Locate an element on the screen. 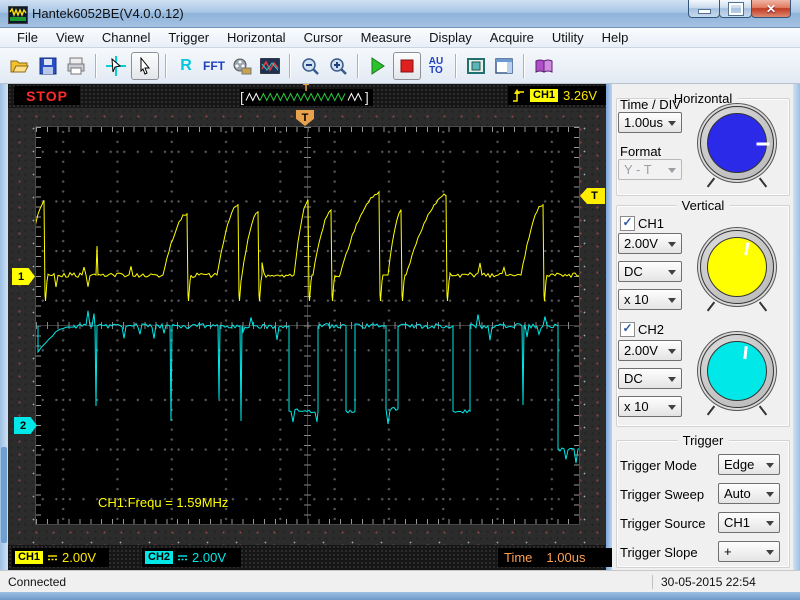 The image size is (800, 600). waveform-window-button is located at coordinates (270, 66).